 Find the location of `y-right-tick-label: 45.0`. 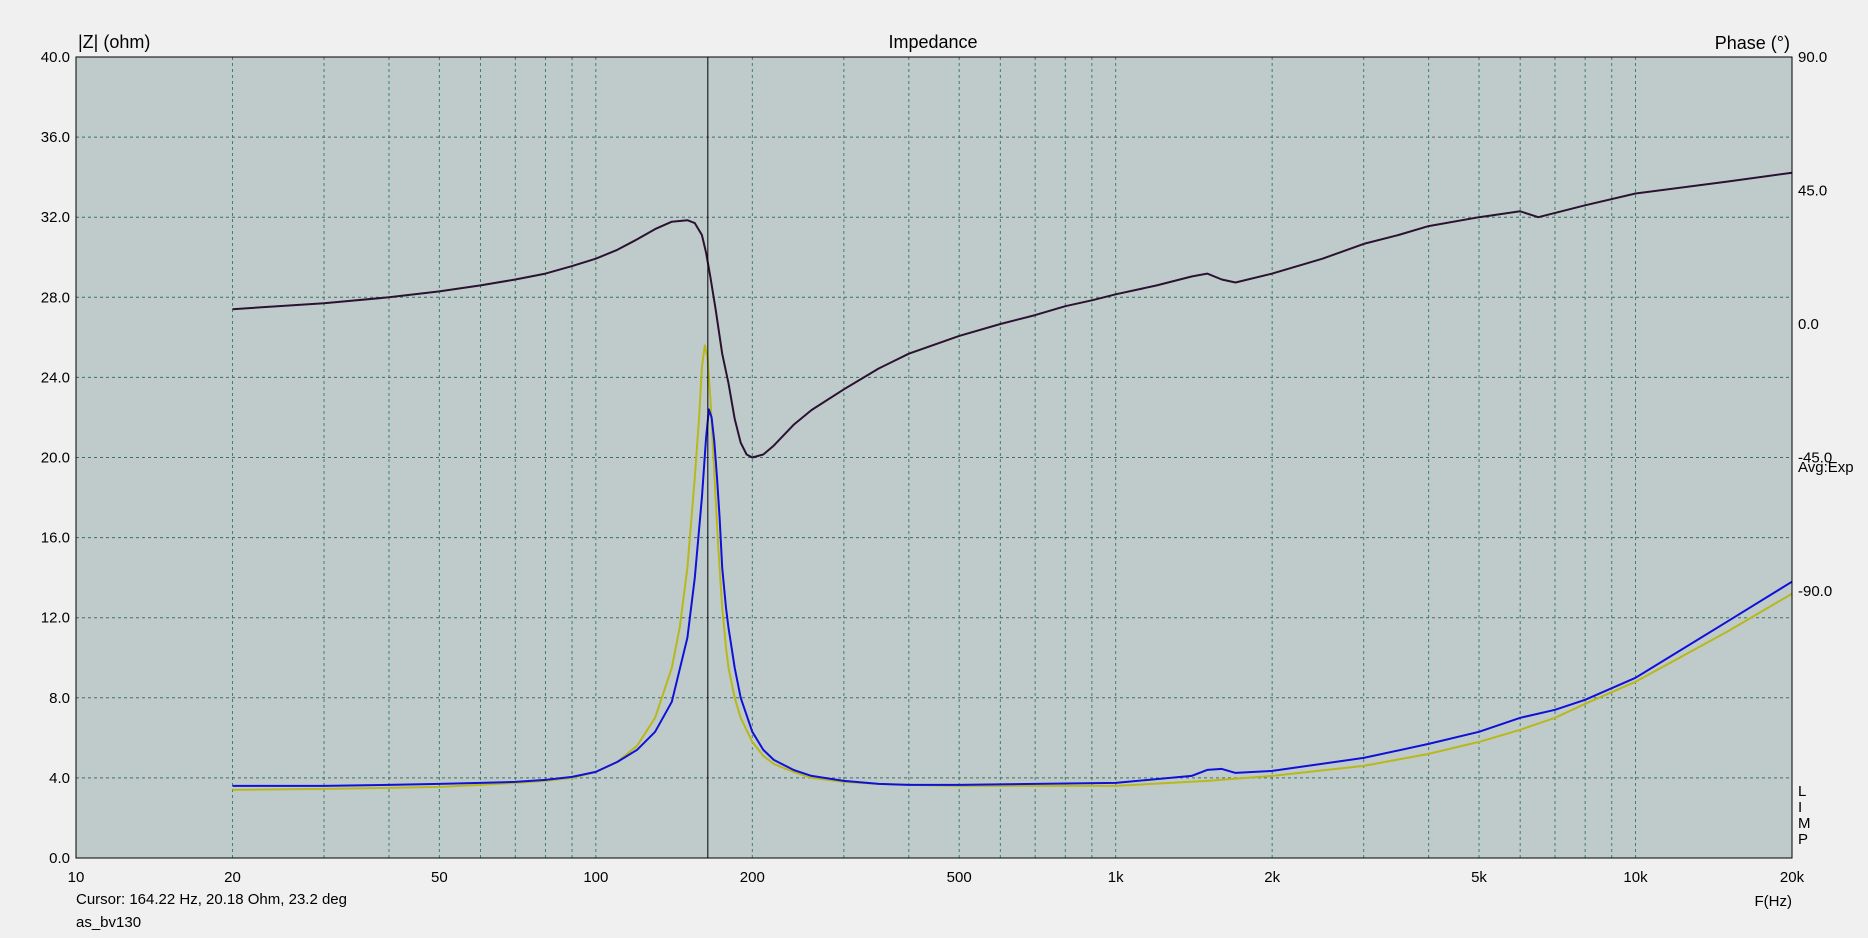

y-right-tick-label: 45.0 is located at coordinates (1812, 191).